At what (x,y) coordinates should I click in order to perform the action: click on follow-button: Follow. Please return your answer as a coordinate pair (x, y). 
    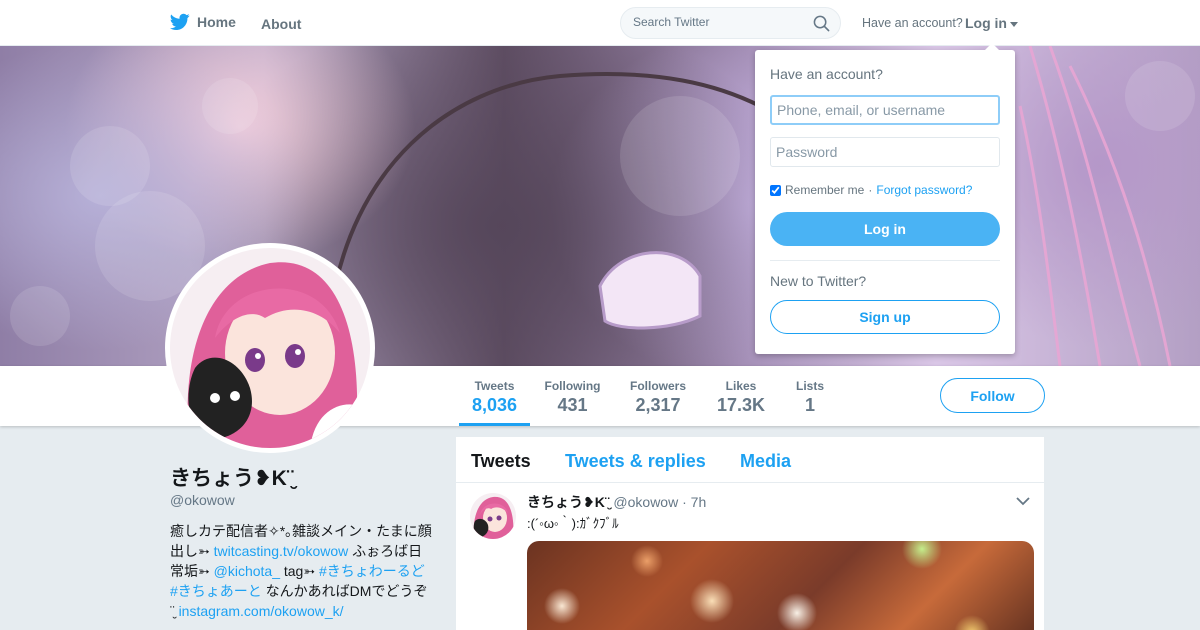
    Looking at the image, I should click on (992, 395).